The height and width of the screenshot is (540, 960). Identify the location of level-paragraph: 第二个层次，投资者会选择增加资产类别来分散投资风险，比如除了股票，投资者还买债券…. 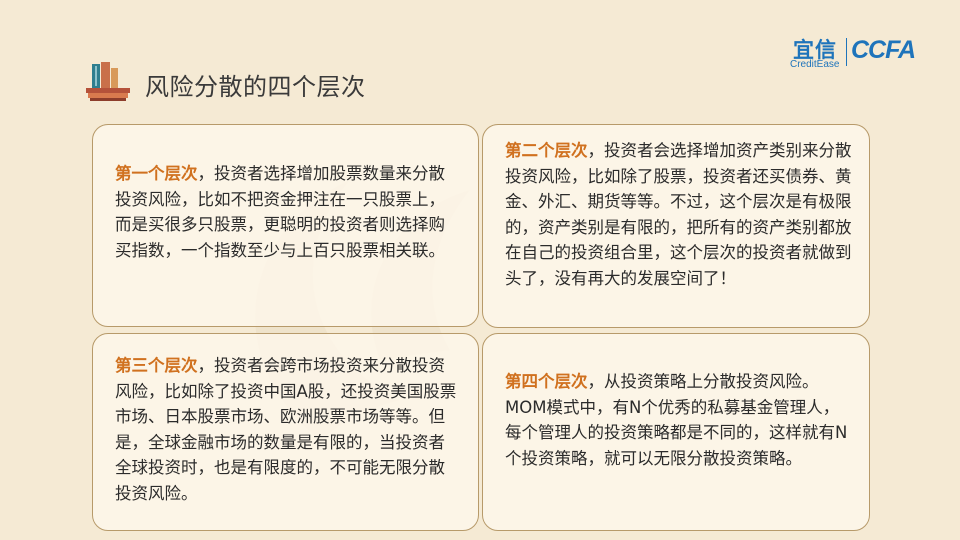
(680, 214).